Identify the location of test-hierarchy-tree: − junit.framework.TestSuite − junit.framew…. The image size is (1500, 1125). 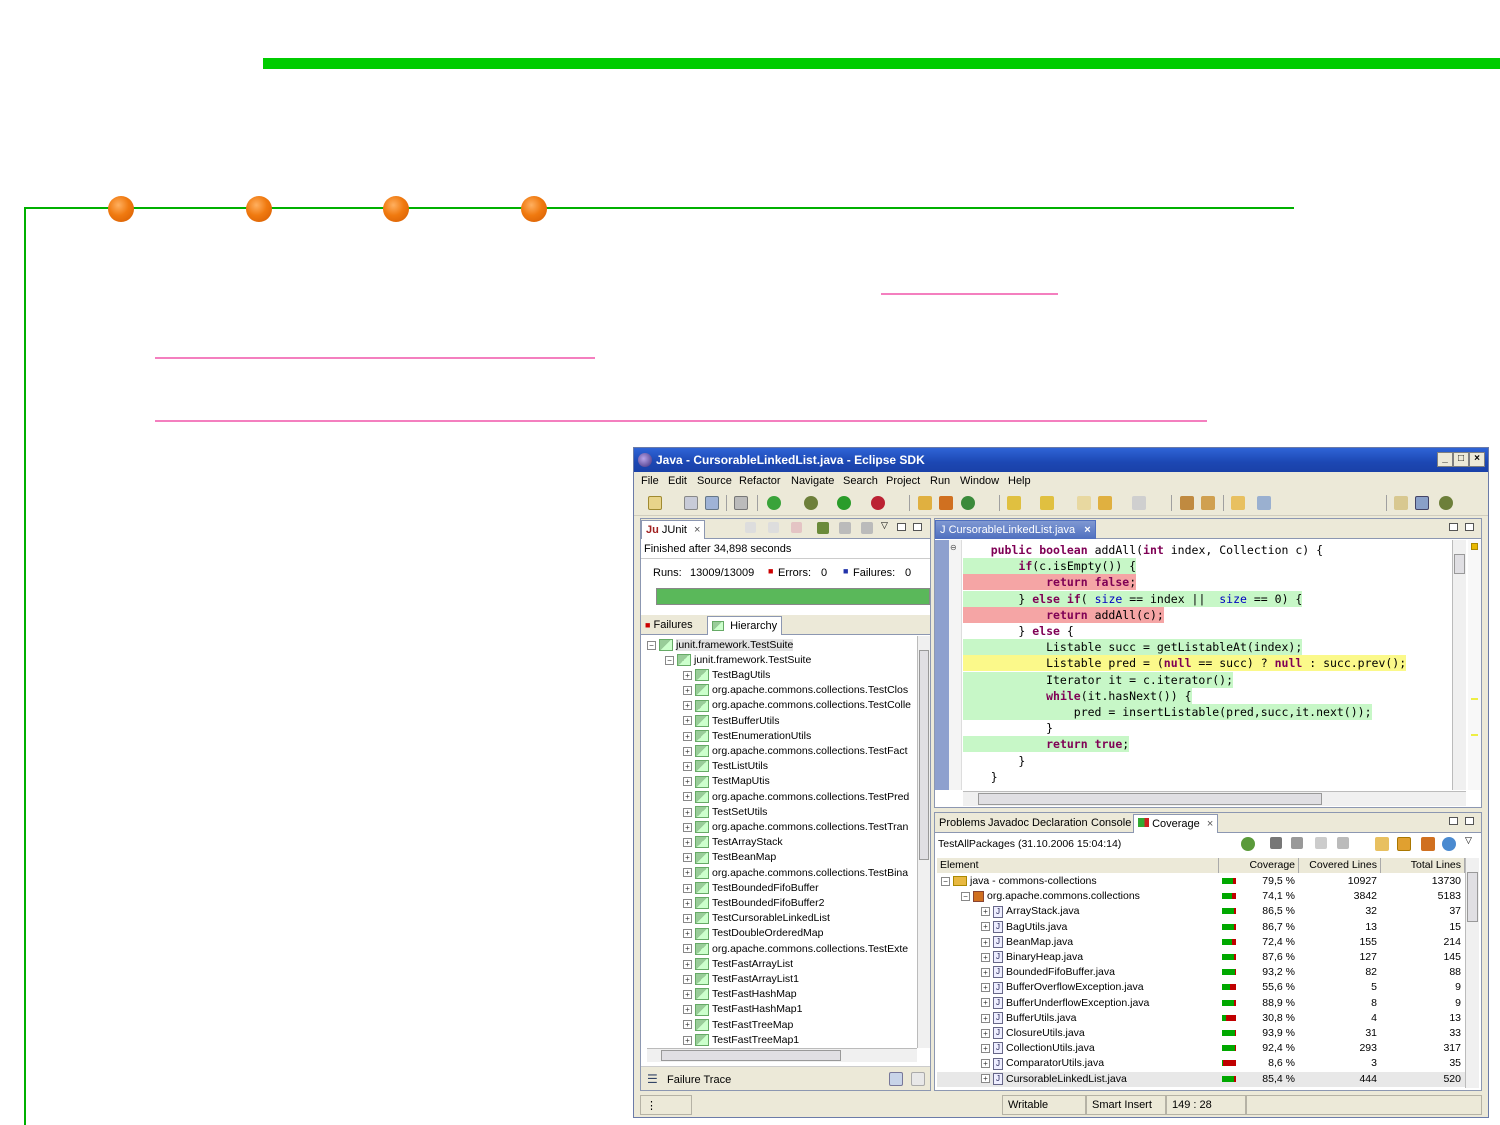
(782, 842).